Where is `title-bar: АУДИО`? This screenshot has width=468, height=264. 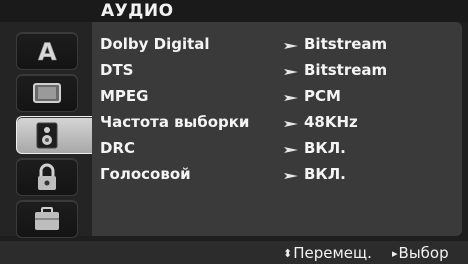
title-bar: АУДИО is located at coordinates (234, 11).